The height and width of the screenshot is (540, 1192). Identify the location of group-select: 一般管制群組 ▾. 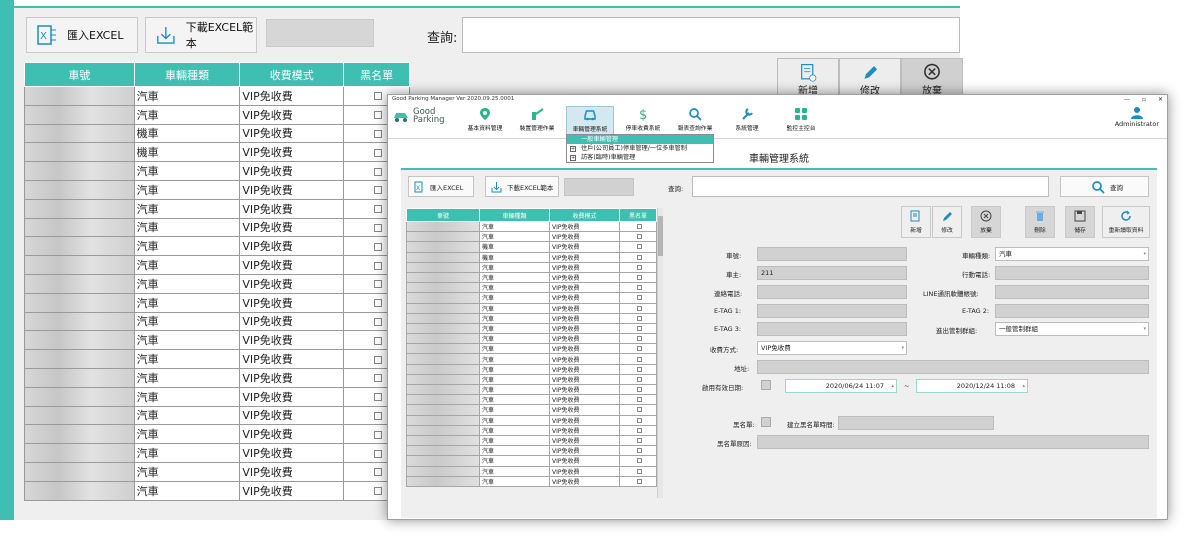
(1072, 329).